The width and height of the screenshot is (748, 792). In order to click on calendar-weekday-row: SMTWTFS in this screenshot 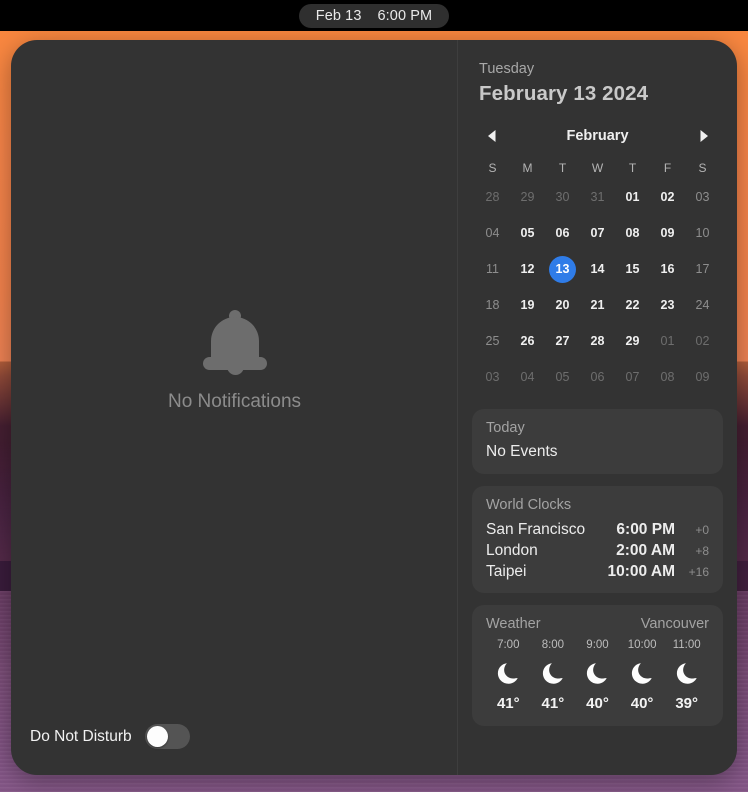, I will do `click(597, 168)`.